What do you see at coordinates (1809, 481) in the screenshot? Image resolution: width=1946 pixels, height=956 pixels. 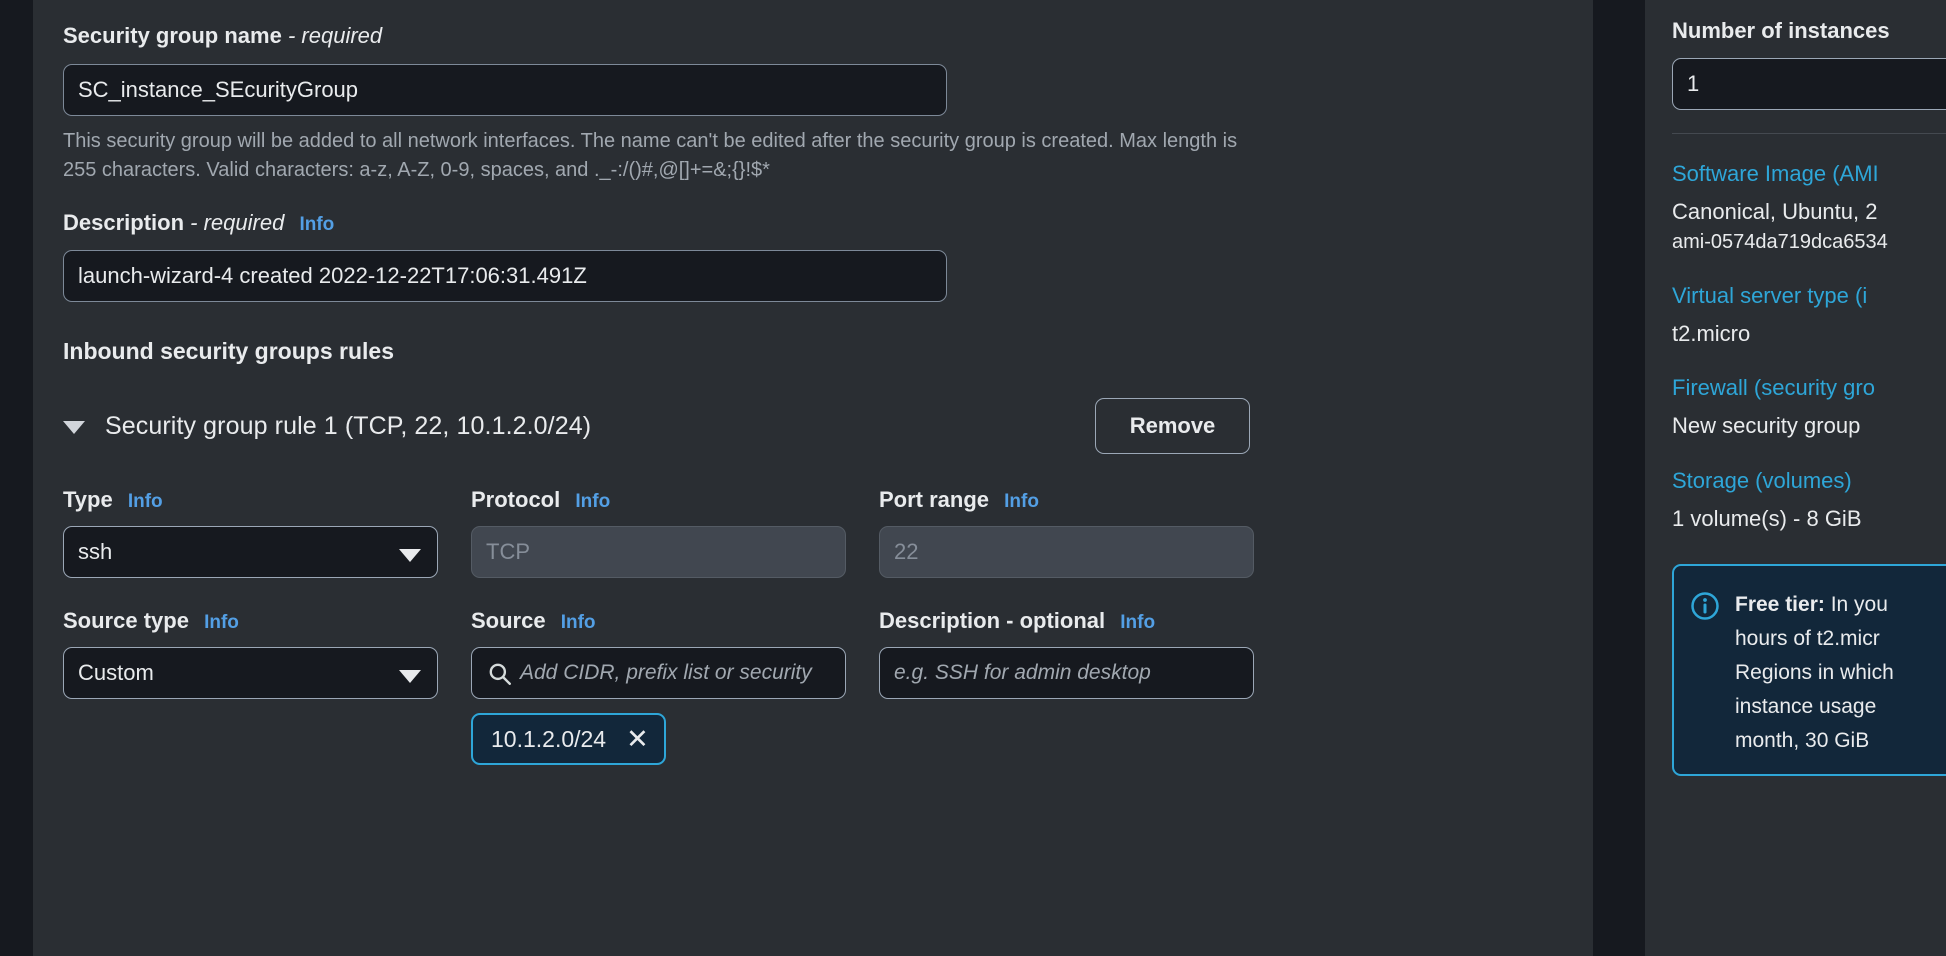 I see `summary-link-storage: Storage (volumes)` at bounding box center [1809, 481].